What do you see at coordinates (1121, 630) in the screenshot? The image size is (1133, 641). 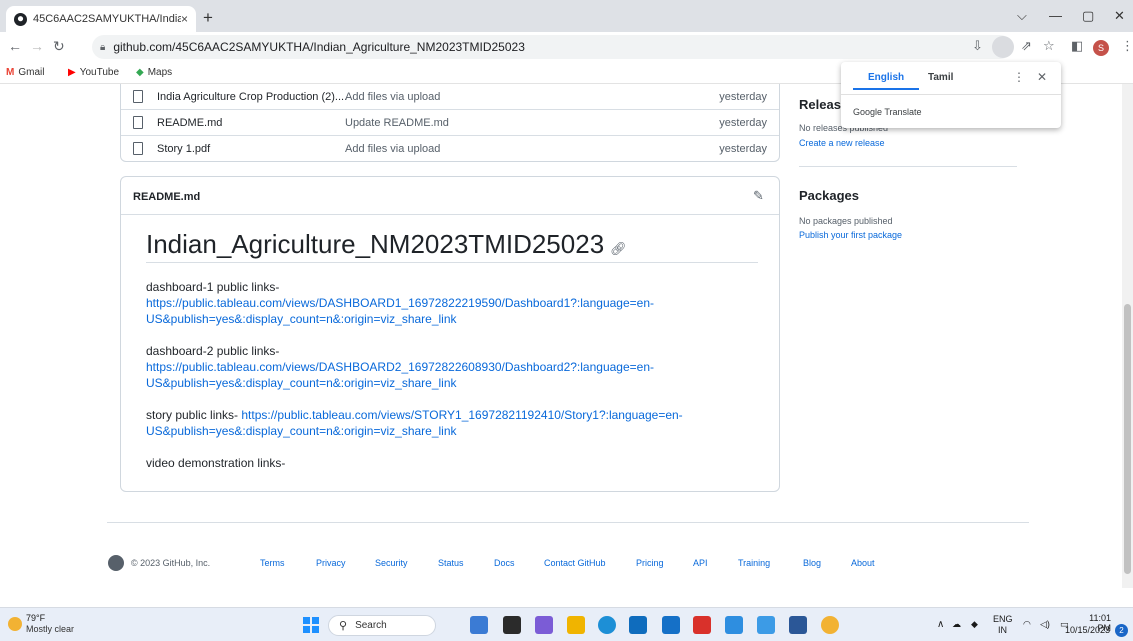 I see `notification-badge: 2` at bounding box center [1121, 630].